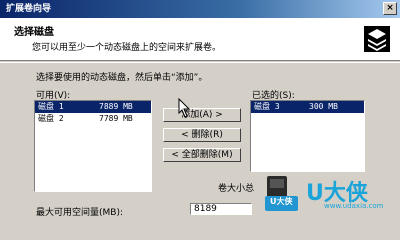 The width and height of the screenshot is (400, 240). Describe the element at coordinates (116, 106) in the screenshot. I see `disk-size: 7889 MB` at that location.